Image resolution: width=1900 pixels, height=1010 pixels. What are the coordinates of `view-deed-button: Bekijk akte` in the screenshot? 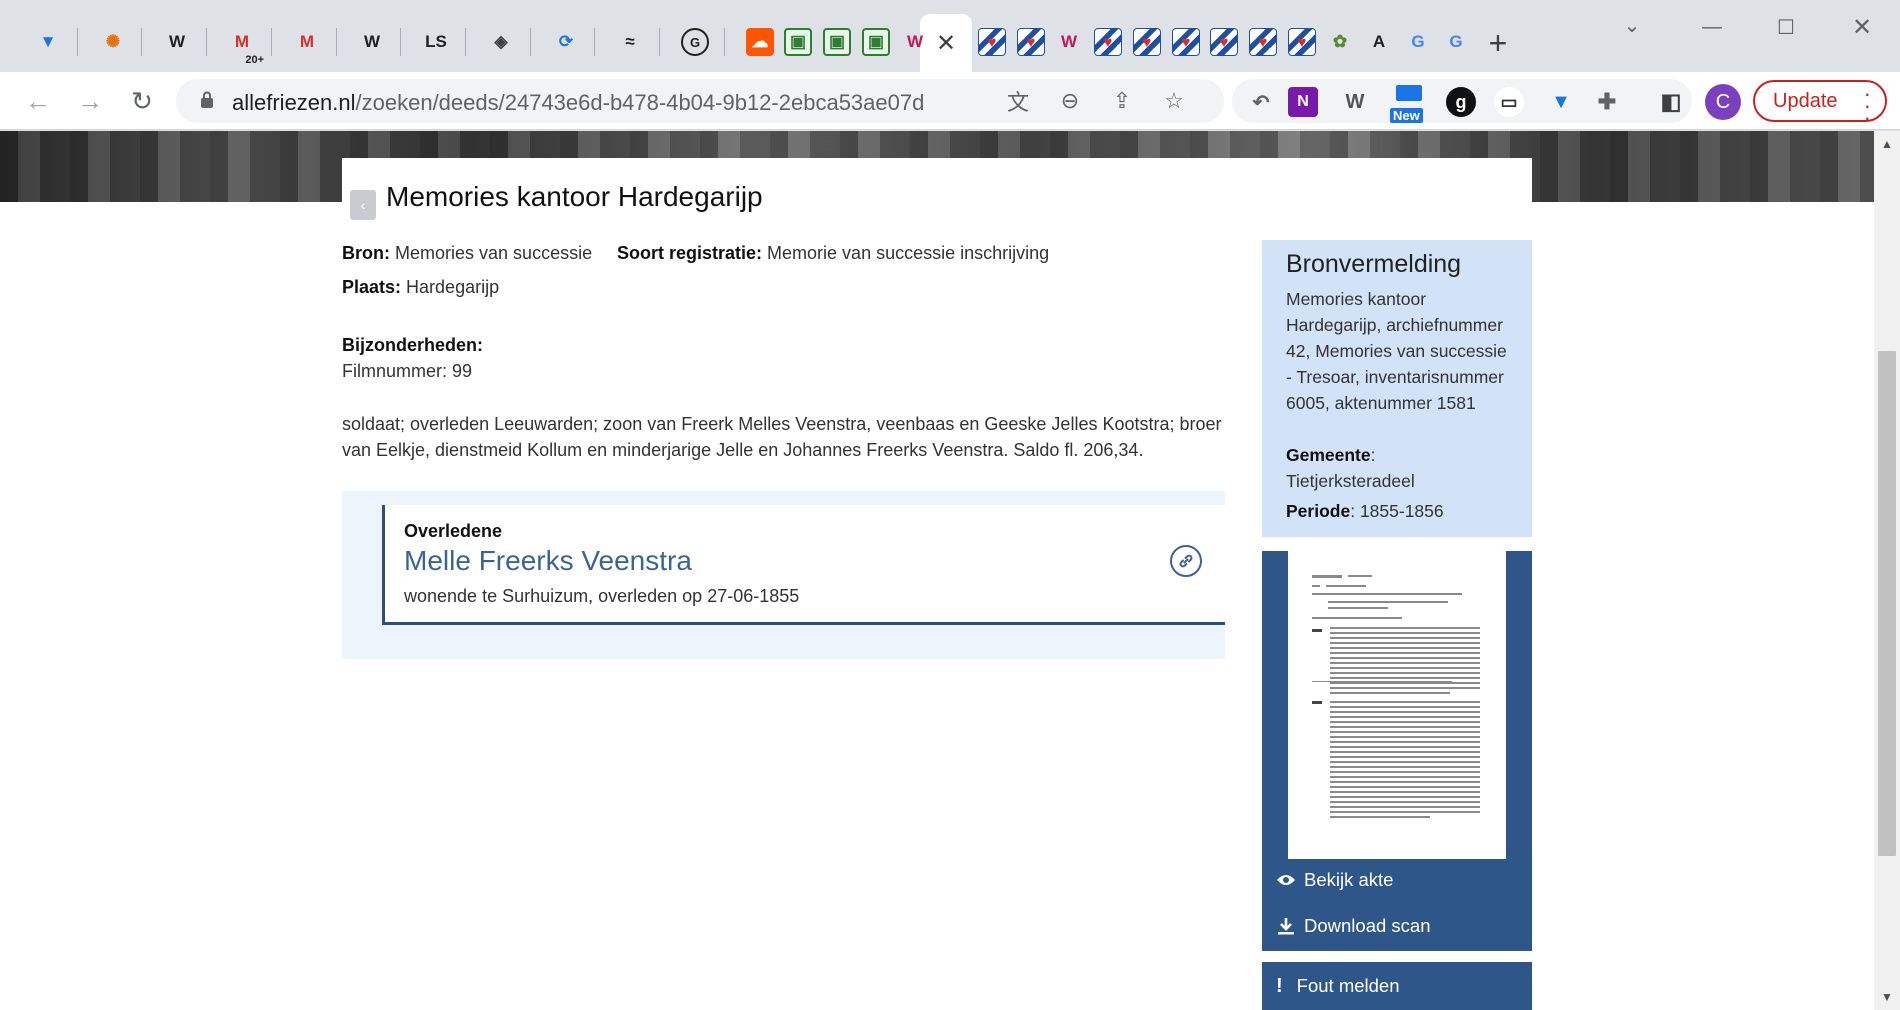 It's located at (1334, 880).